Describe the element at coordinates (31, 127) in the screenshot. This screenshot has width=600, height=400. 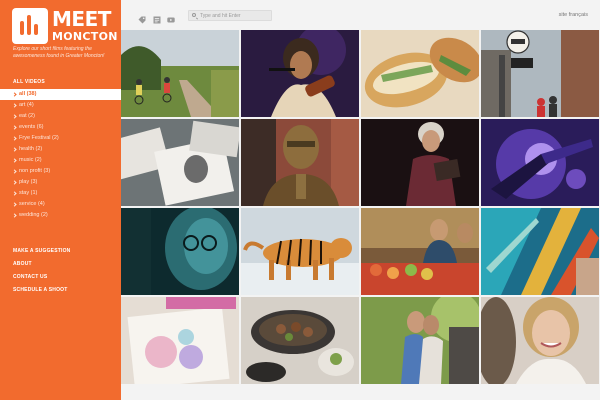
I see `category-label: events (6)` at that location.